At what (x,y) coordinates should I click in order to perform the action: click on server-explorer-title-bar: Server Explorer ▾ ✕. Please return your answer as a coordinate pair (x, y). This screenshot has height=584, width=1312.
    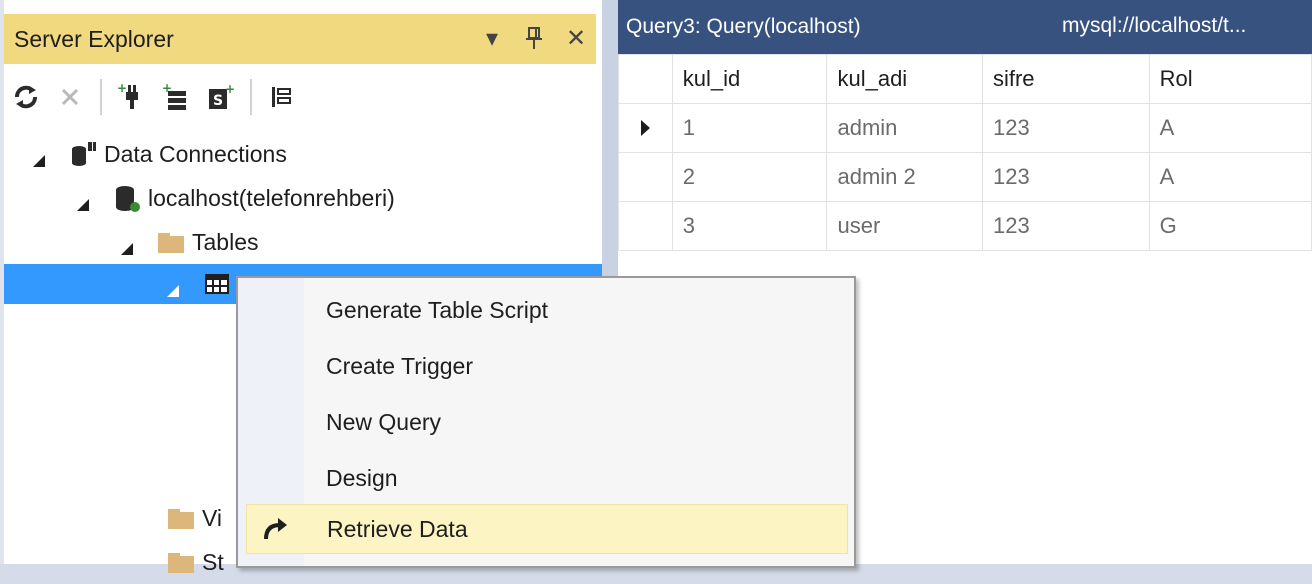
    Looking at the image, I should click on (300, 39).